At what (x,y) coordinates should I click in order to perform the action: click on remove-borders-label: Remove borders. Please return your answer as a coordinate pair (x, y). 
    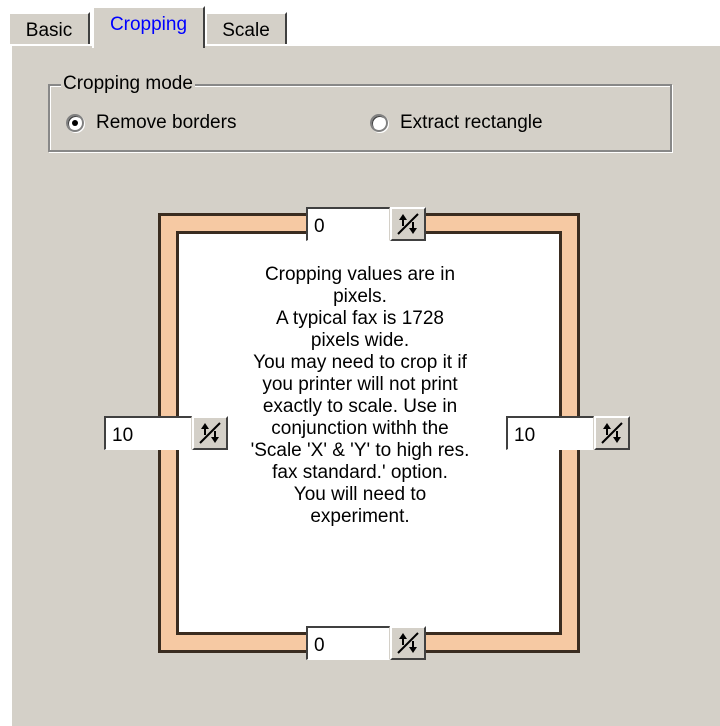
    Looking at the image, I should click on (166, 122).